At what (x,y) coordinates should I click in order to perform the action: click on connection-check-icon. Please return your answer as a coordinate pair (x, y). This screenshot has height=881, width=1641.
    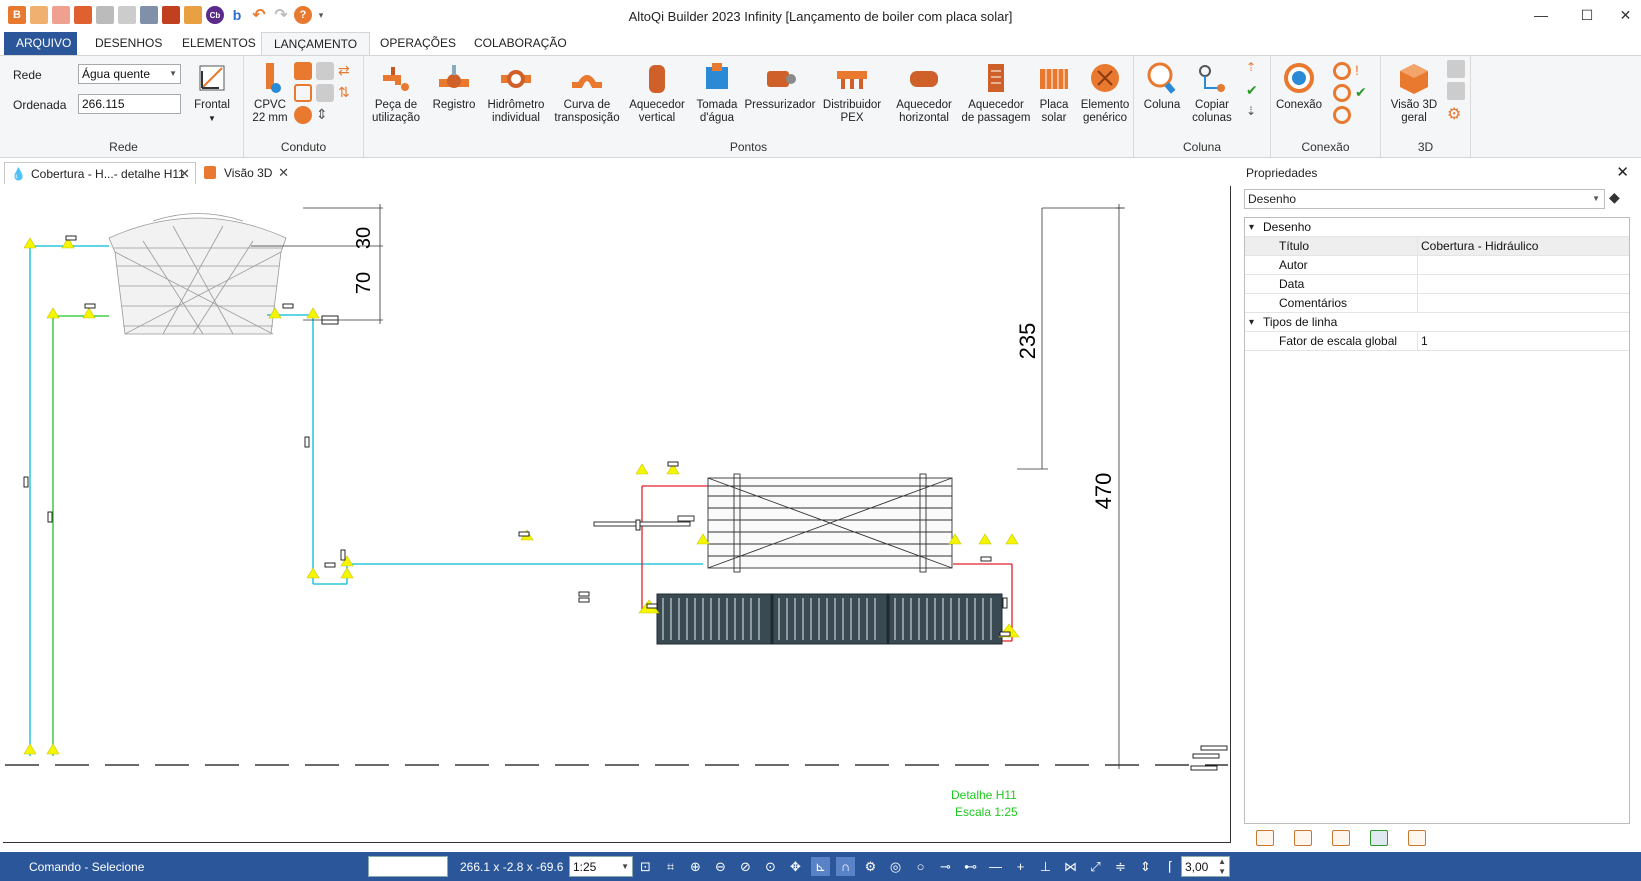
    Looking at the image, I should click on (1342, 93).